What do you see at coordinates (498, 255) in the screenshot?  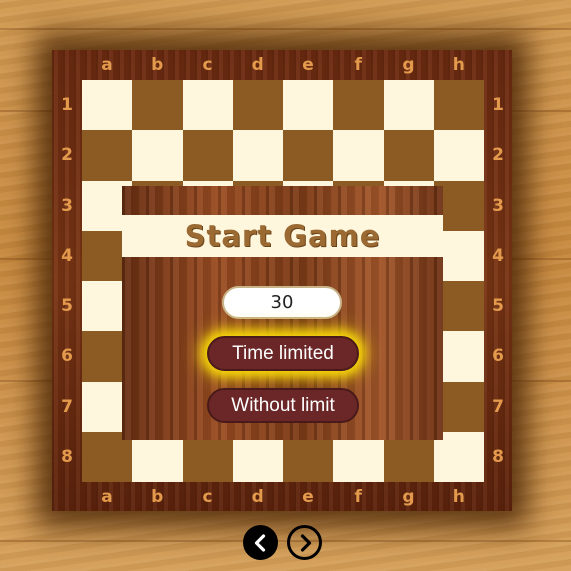 I see `rank-label-right: 4` at bounding box center [498, 255].